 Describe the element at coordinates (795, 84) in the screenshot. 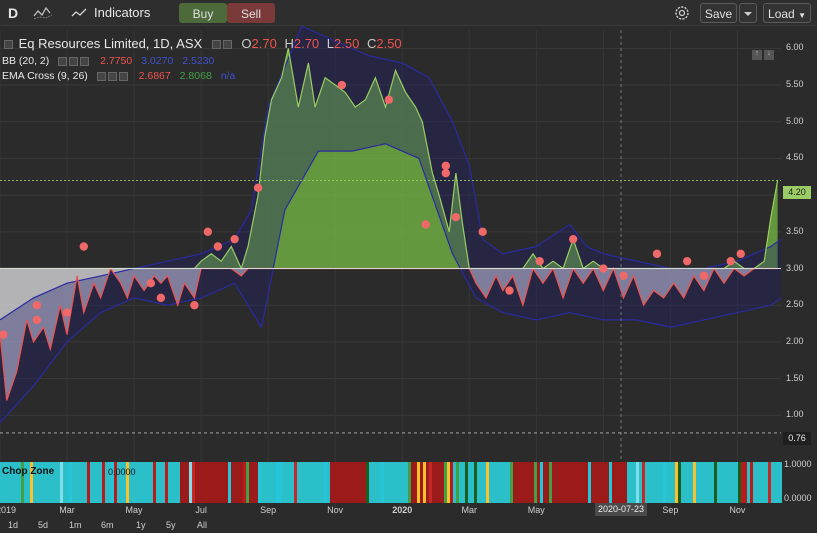

I see `price-tick-label: 5.50` at that location.